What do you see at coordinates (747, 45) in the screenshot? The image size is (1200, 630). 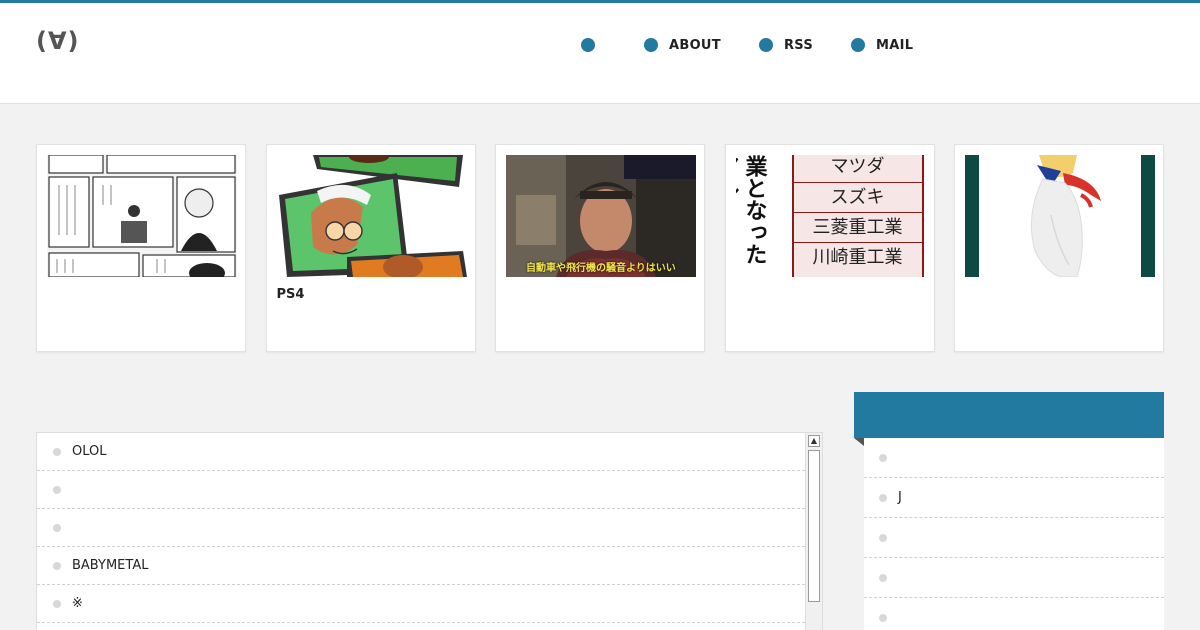 I see `main-nav: ABOUT RSS MAIL` at bounding box center [747, 45].